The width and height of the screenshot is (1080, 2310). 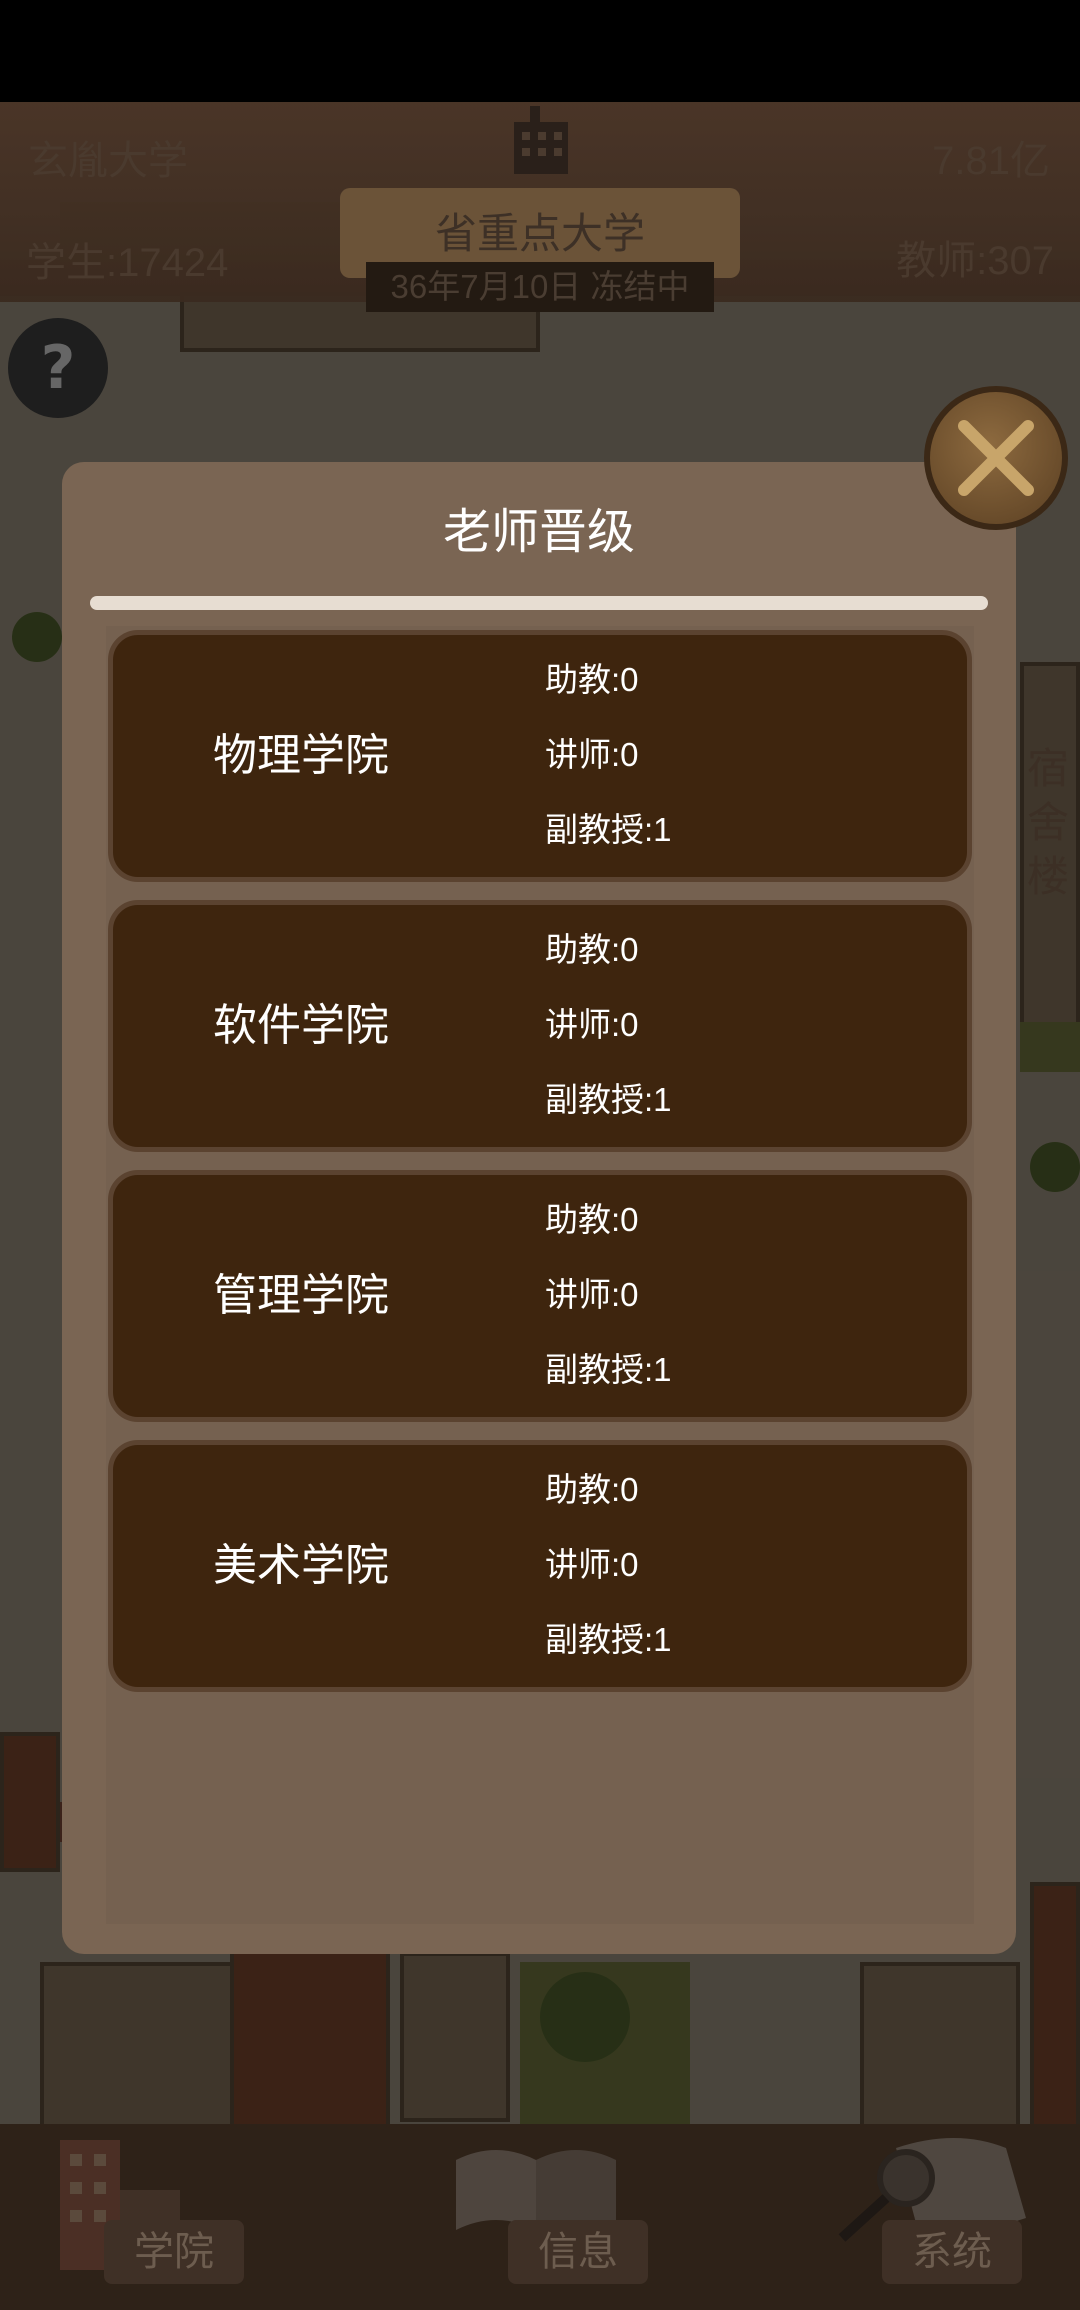 What do you see at coordinates (540, 1296) in the screenshot?
I see `college-card-management: 管理学院 助教:0 讲师:0 副教授:1` at bounding box center [540, 1296].